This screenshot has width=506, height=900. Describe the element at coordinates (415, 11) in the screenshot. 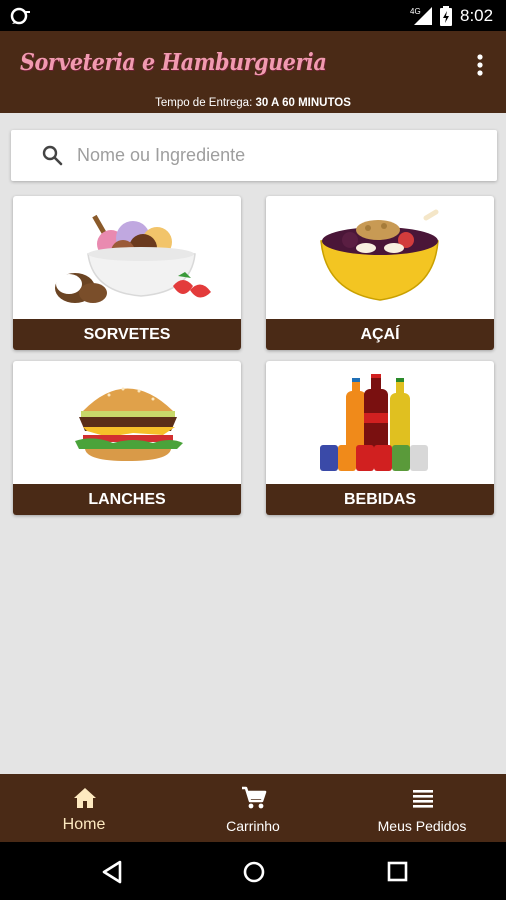

I see `svg-text: 4G` at that location.